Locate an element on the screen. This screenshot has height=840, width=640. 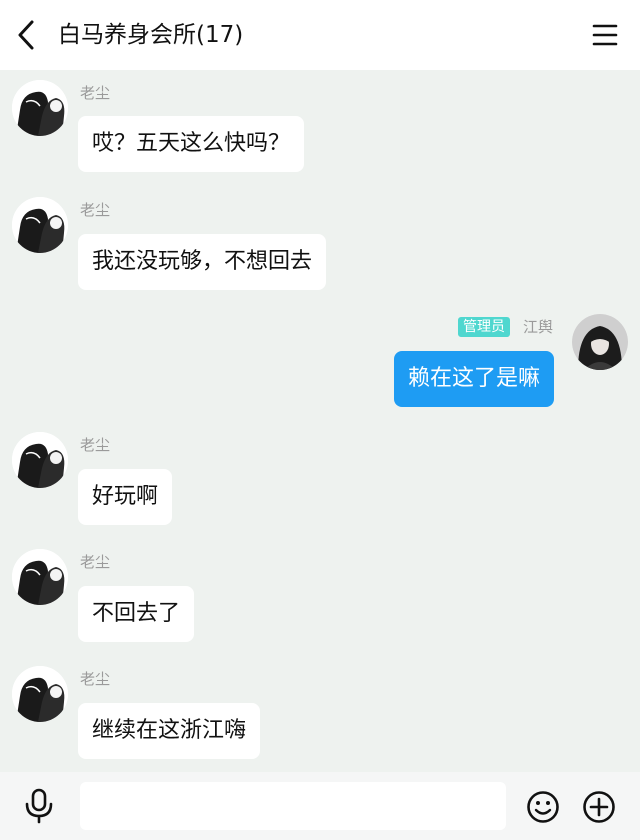
emoji-smile-icon is located at coordinates (543, 807).